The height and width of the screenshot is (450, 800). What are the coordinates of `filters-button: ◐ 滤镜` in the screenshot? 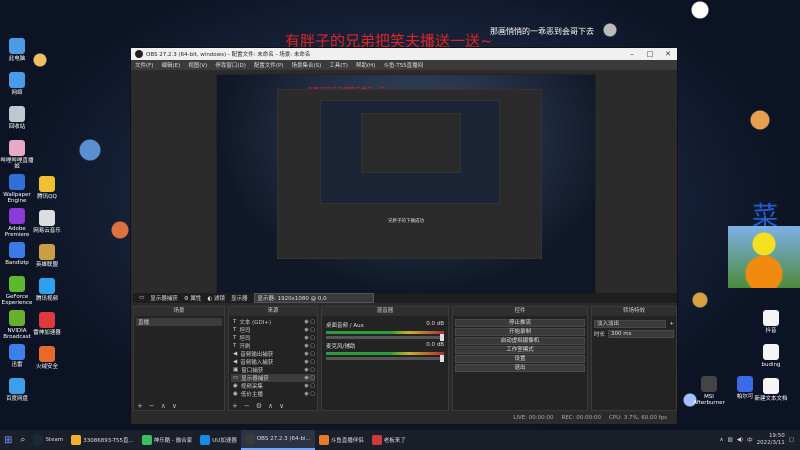 It's located at (216, 298).